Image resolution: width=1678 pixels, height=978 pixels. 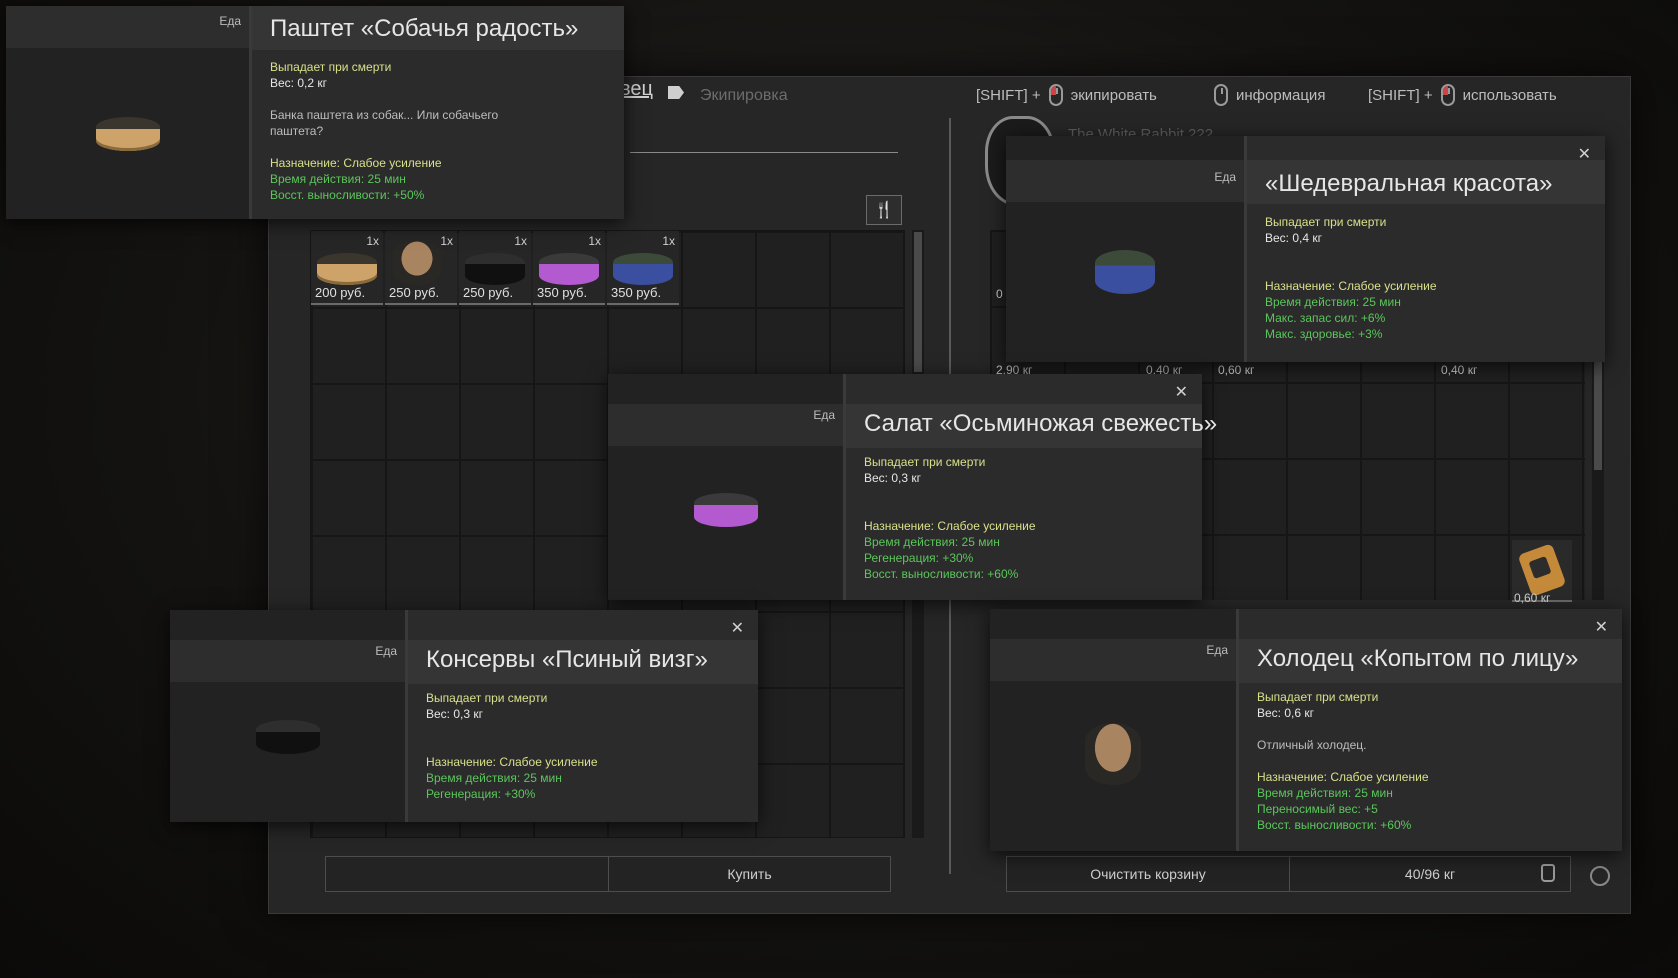 What do you see at coordinates (467, 874) in the screenshot?
I see `left-bottom-slot` at bounding box center [467, 874].